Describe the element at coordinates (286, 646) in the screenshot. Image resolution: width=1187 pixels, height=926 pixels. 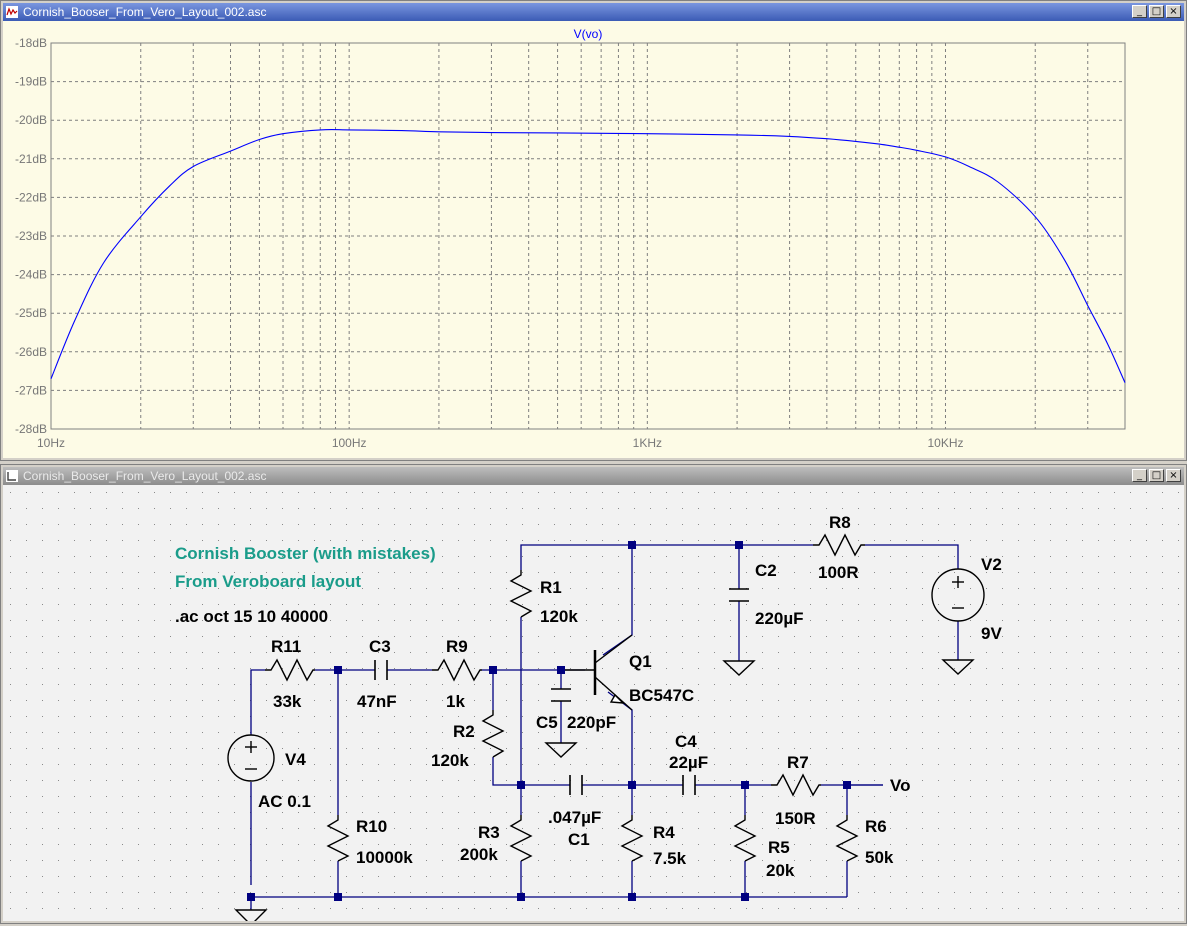
I see `r11-name: R11` at that location.